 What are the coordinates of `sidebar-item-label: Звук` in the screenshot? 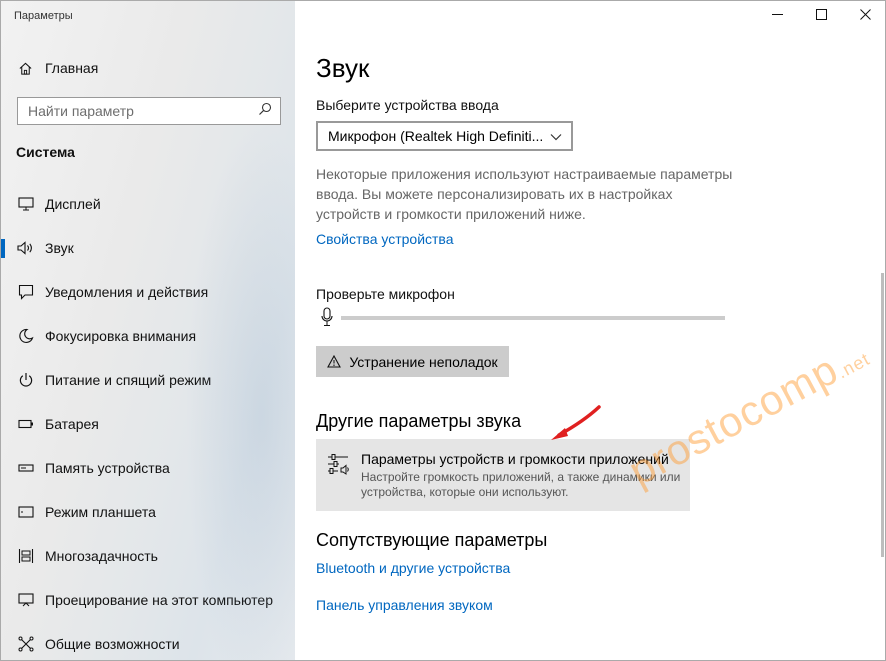 It's located at (59, 248).